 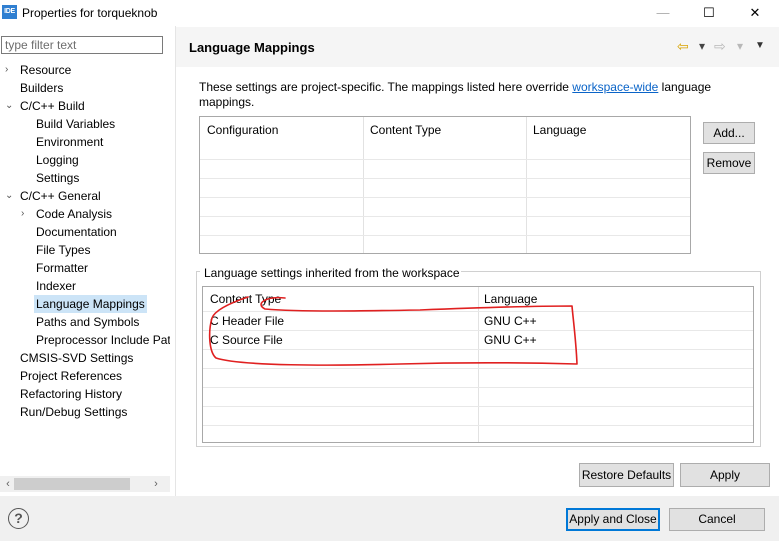 I want to click on red-annotation-outline, so click(x=393, y=331).